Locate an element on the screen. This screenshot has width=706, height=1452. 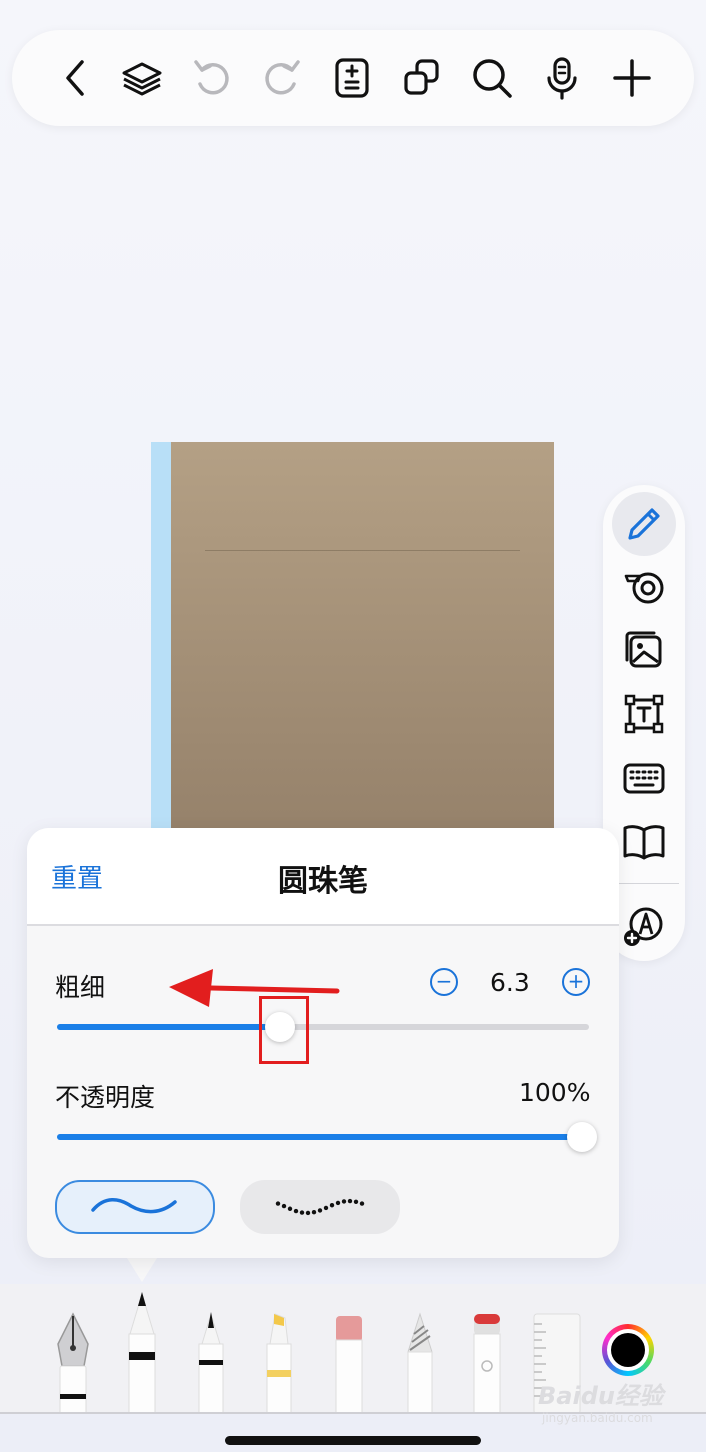
textbox-icon is located at coordinates (644, 714).